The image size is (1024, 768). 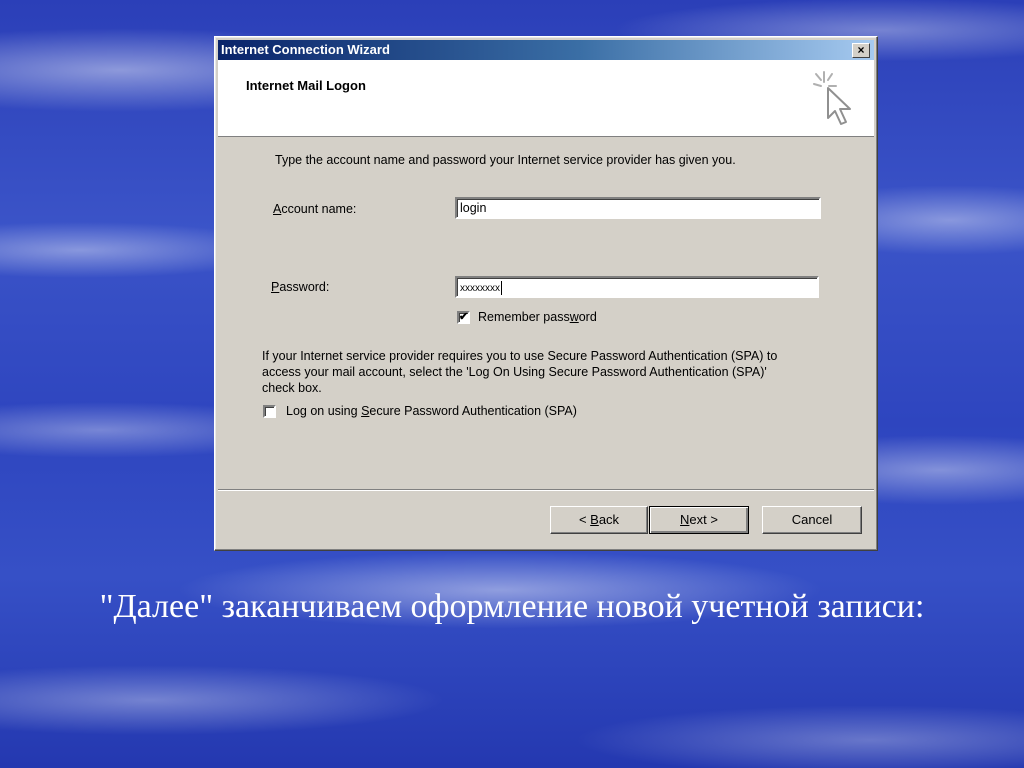 I want to click on window-title: Internet Connection Wizard, so click(x=305, y=49).